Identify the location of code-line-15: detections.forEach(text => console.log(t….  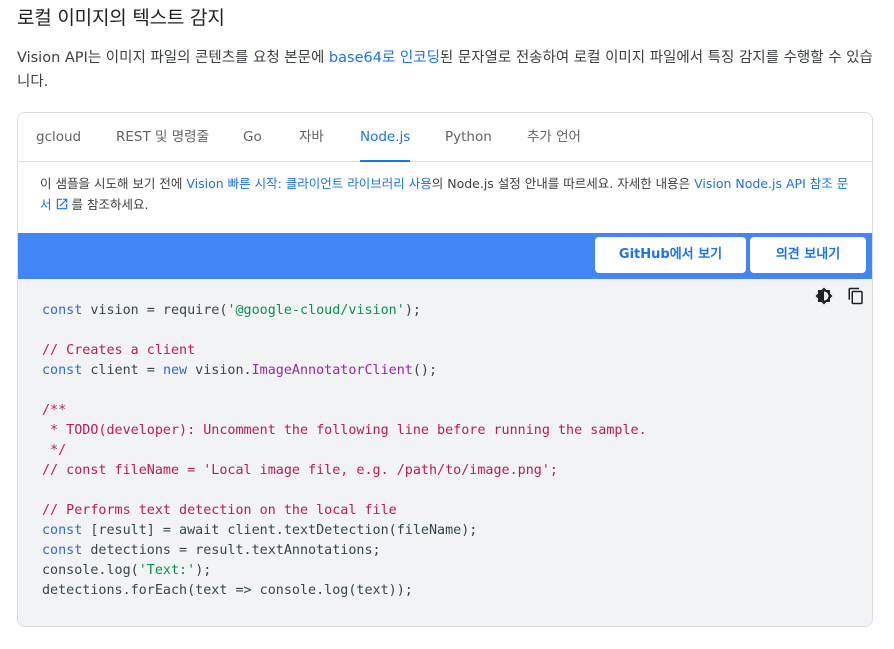
(227, 590).